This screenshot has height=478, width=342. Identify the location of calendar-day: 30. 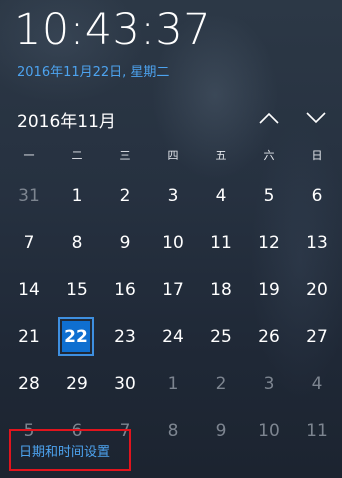
(125, 383).